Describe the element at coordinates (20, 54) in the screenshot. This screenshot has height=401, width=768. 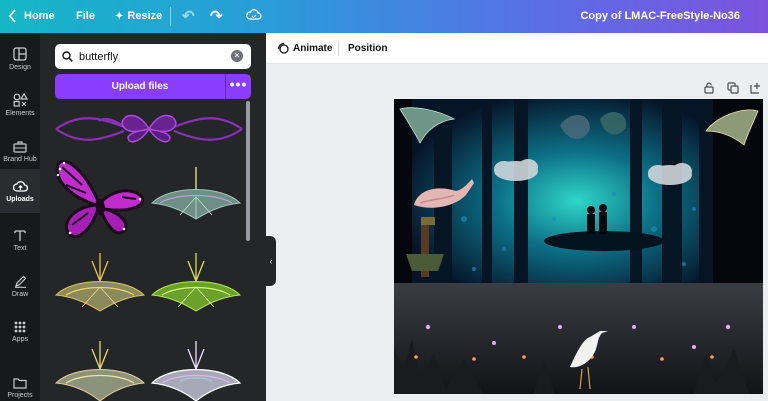
I see `design-icon` at that location.